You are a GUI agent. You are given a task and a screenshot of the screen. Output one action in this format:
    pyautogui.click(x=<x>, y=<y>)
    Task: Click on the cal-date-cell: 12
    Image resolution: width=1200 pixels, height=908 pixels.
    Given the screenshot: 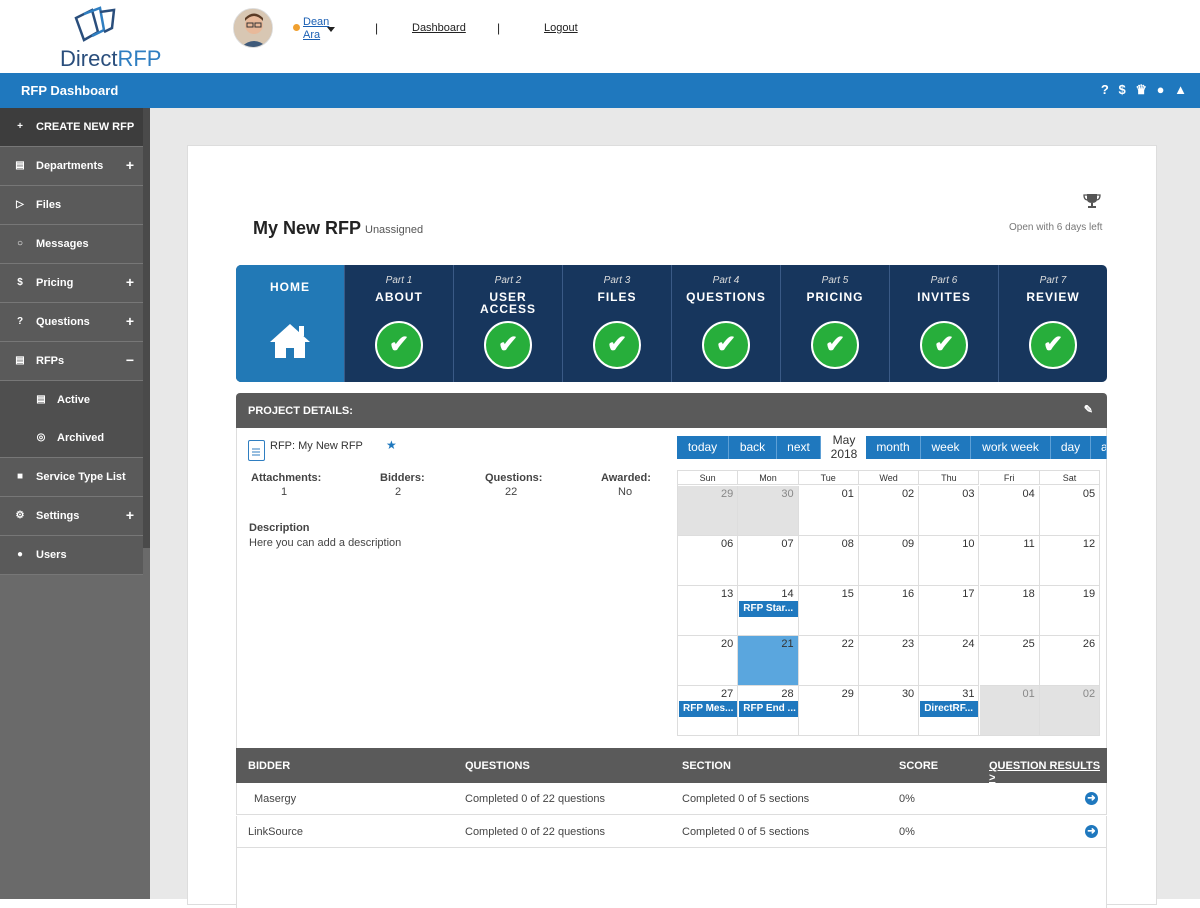 What is the action you would take?
    pyautogui.click(x=1070, y=561)
    